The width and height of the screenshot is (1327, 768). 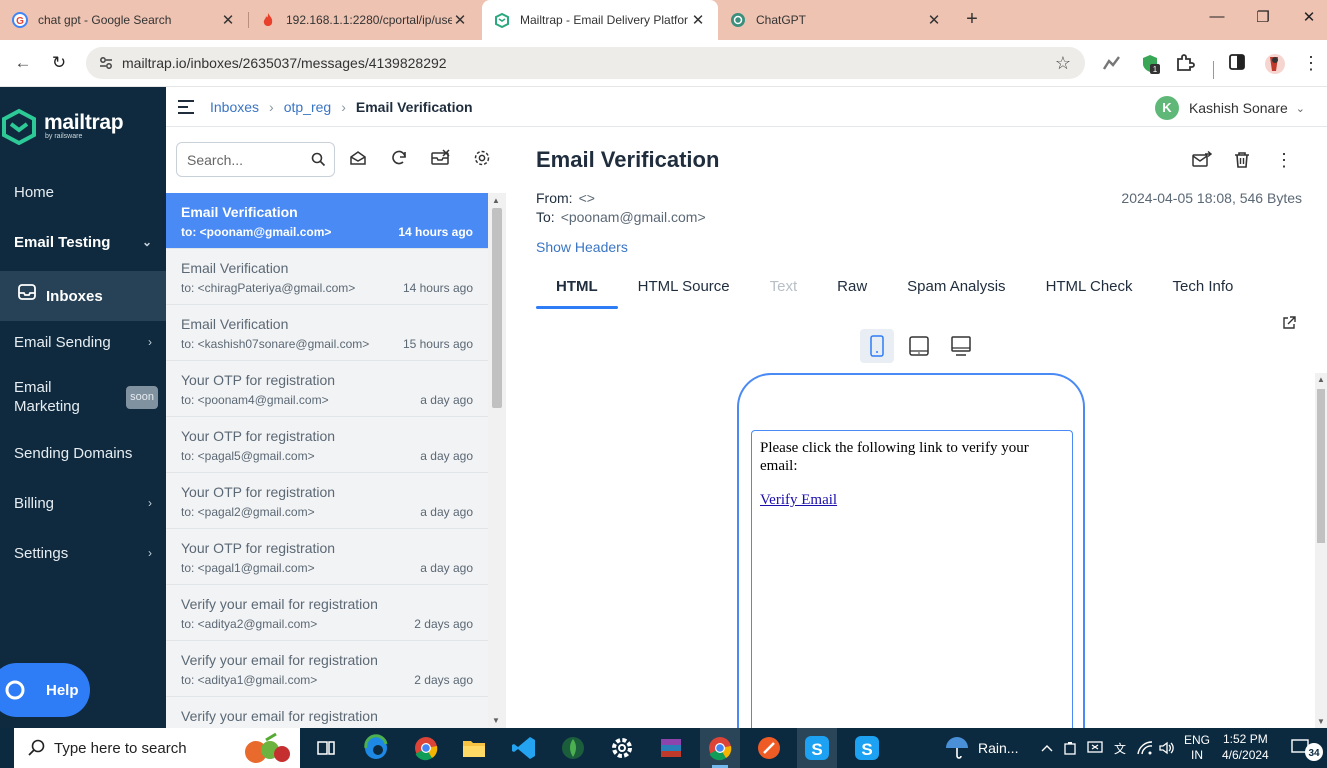 I want to click on clock: 1:52 PM 4/6/2024, so click(x=1245, y=747).